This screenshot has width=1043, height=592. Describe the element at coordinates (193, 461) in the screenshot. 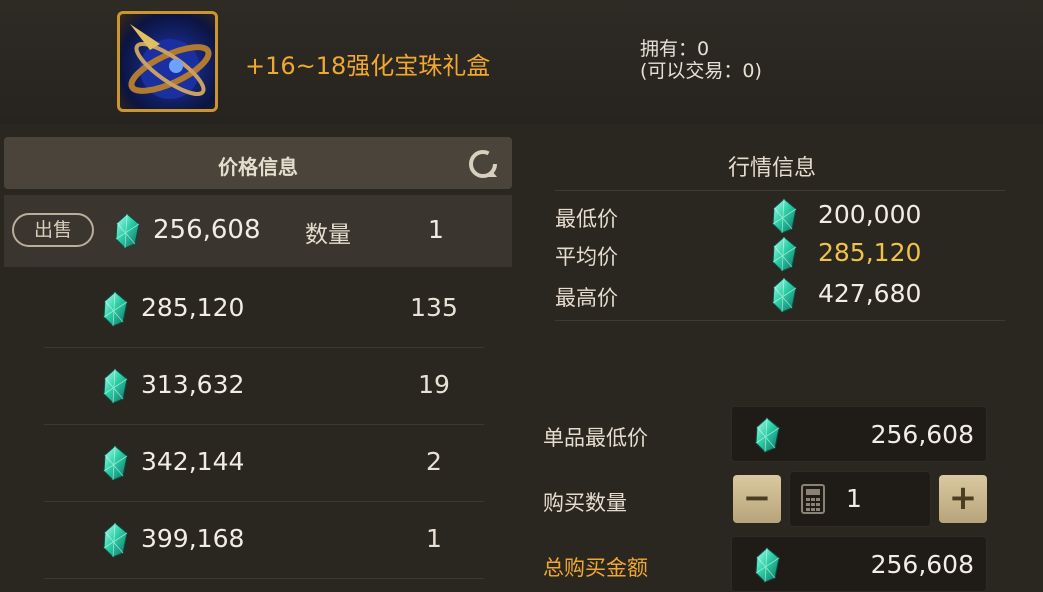

I see `listing-price: 342,144` at that location.